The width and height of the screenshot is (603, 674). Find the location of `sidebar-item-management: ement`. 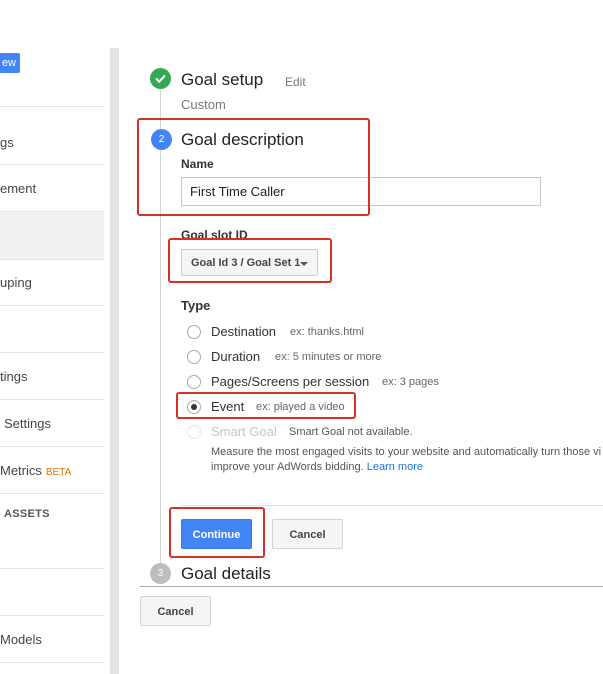

sidebar-item-management: ement is located at coordinates (52, 188).